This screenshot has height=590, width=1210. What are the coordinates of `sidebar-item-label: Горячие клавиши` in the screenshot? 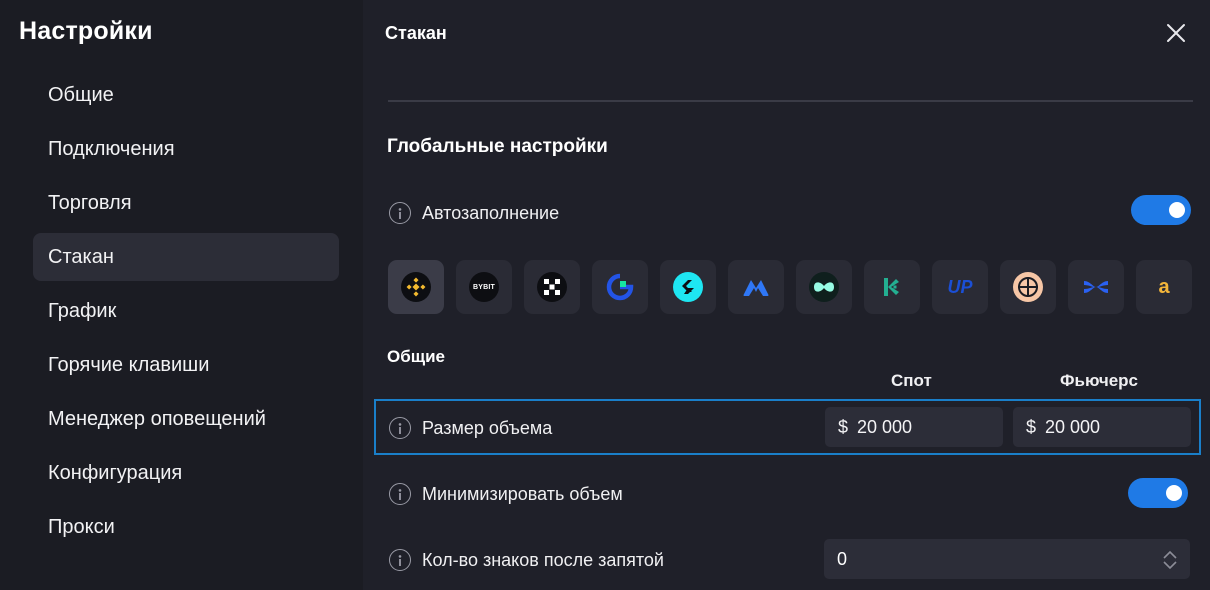 It's located at (129, 364).